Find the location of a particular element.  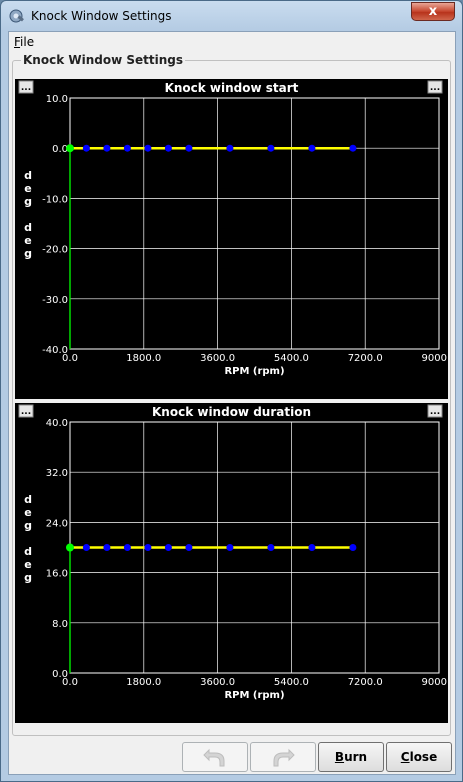

undo-button is located at coordinates (215, 757).